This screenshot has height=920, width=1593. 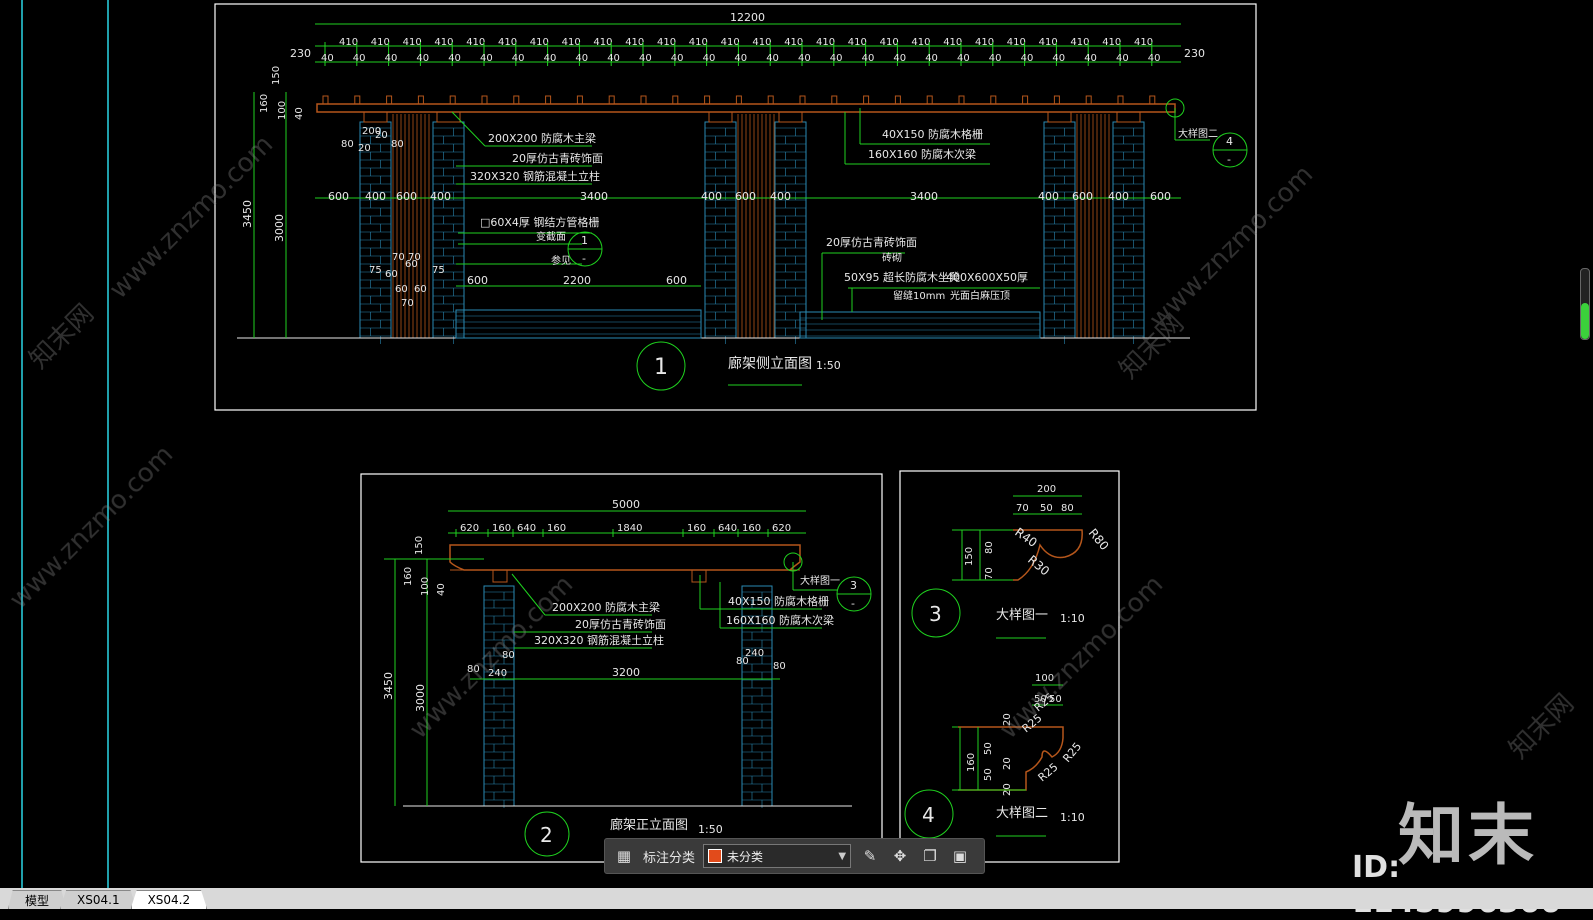 I want to click on col-dim: 80, so click(x=347, y=144).